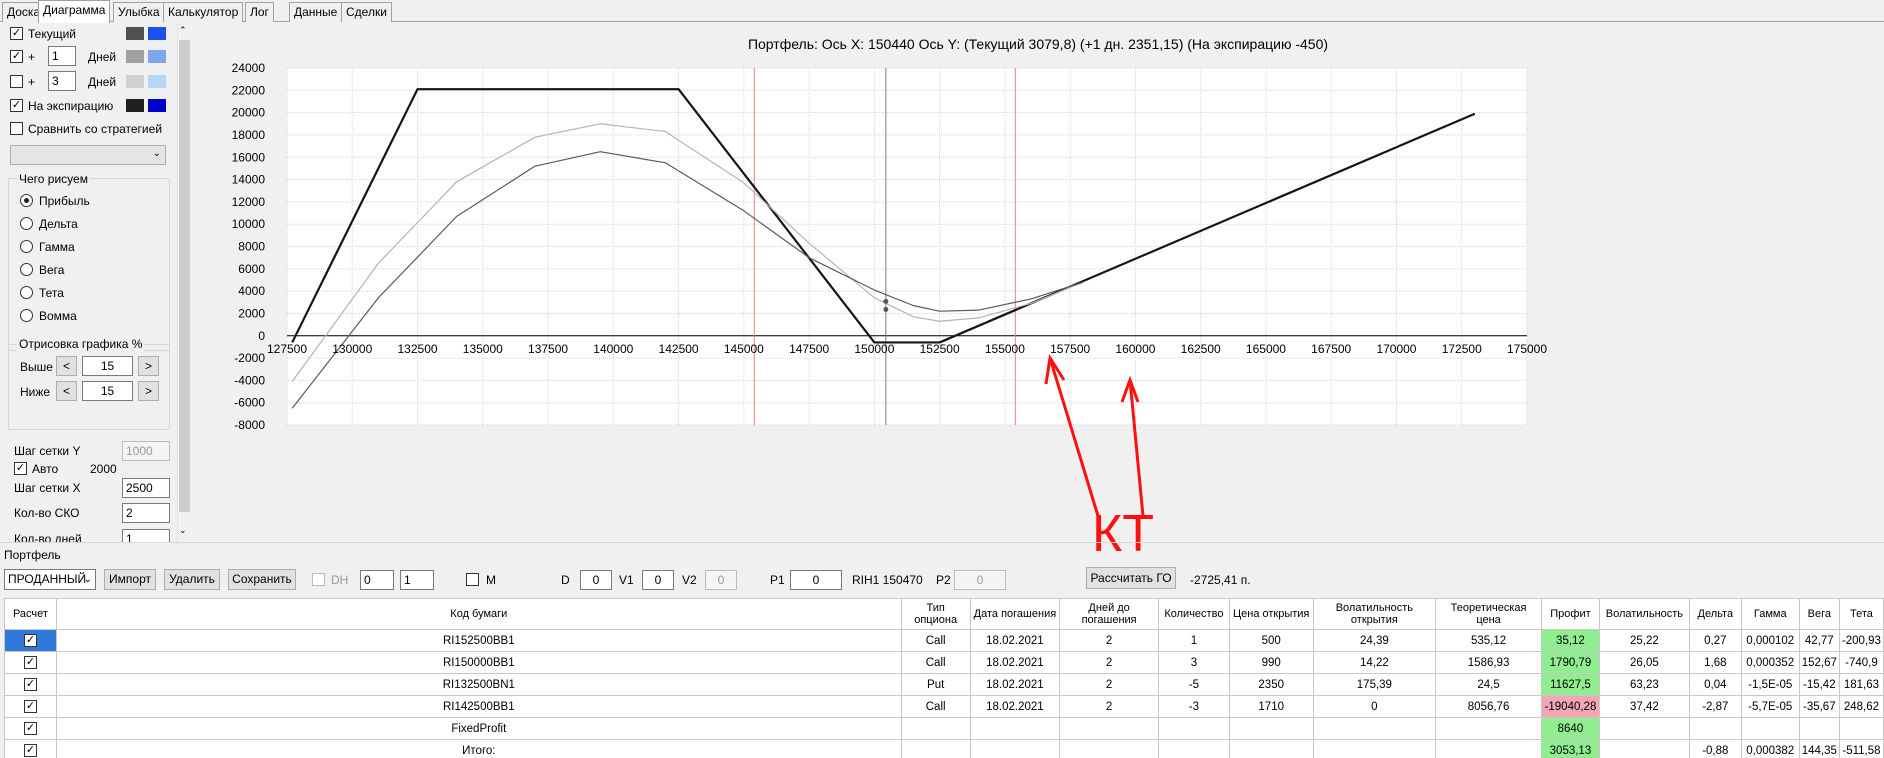 The image size is (1884, 758). What do you see at coordinates (1271, 706) in the screenshot?
I see `table-cell: 1710` at bounding box center [1271, 706].